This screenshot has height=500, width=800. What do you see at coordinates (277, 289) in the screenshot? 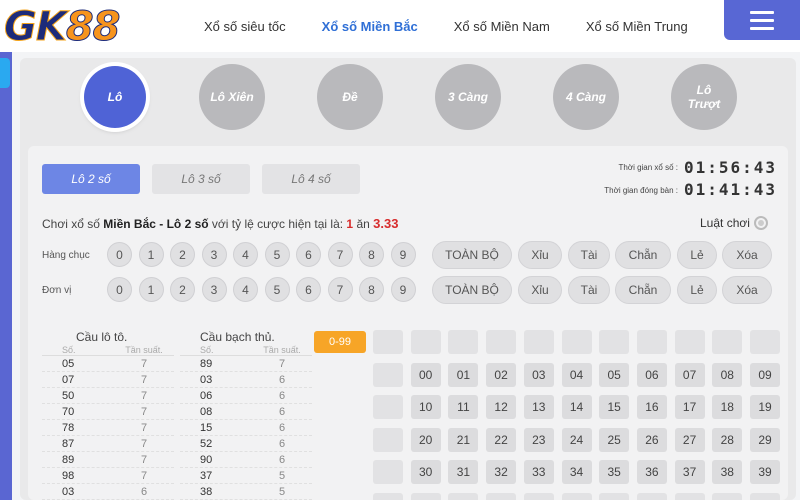
I see `digit-units-5: 5` at bounding box center [277, 289].